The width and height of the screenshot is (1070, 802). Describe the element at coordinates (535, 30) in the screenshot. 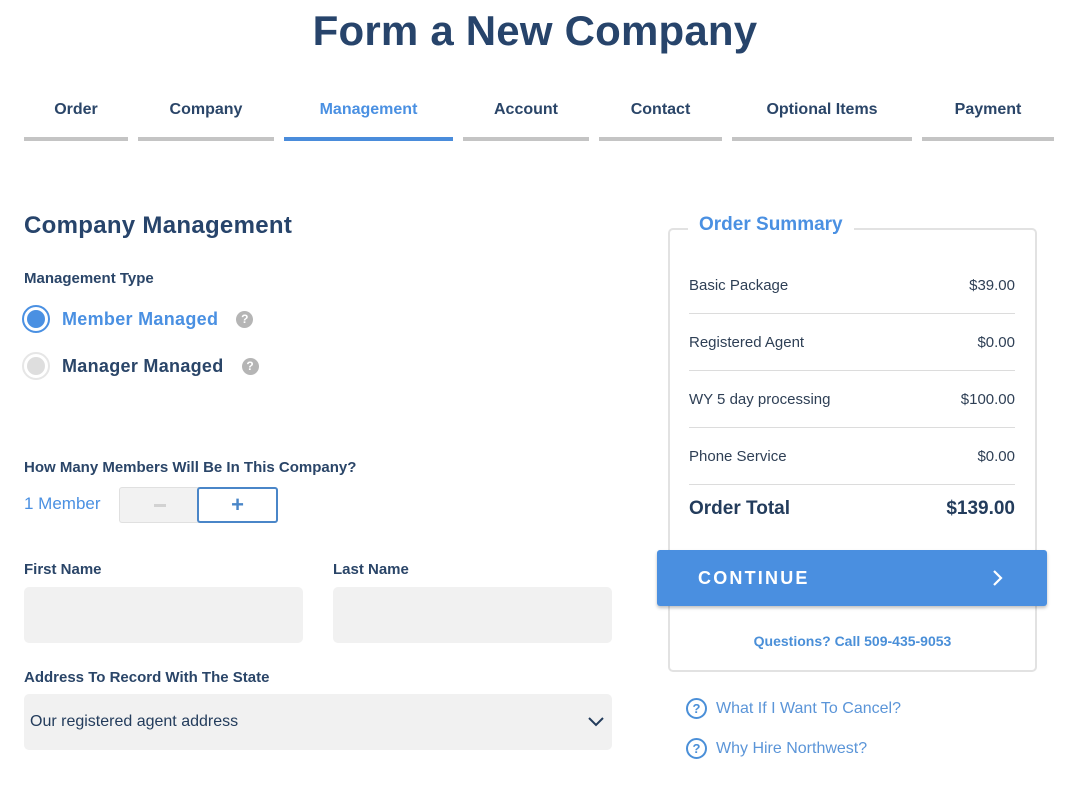

I see `page-title: Form a New Company` at that location.